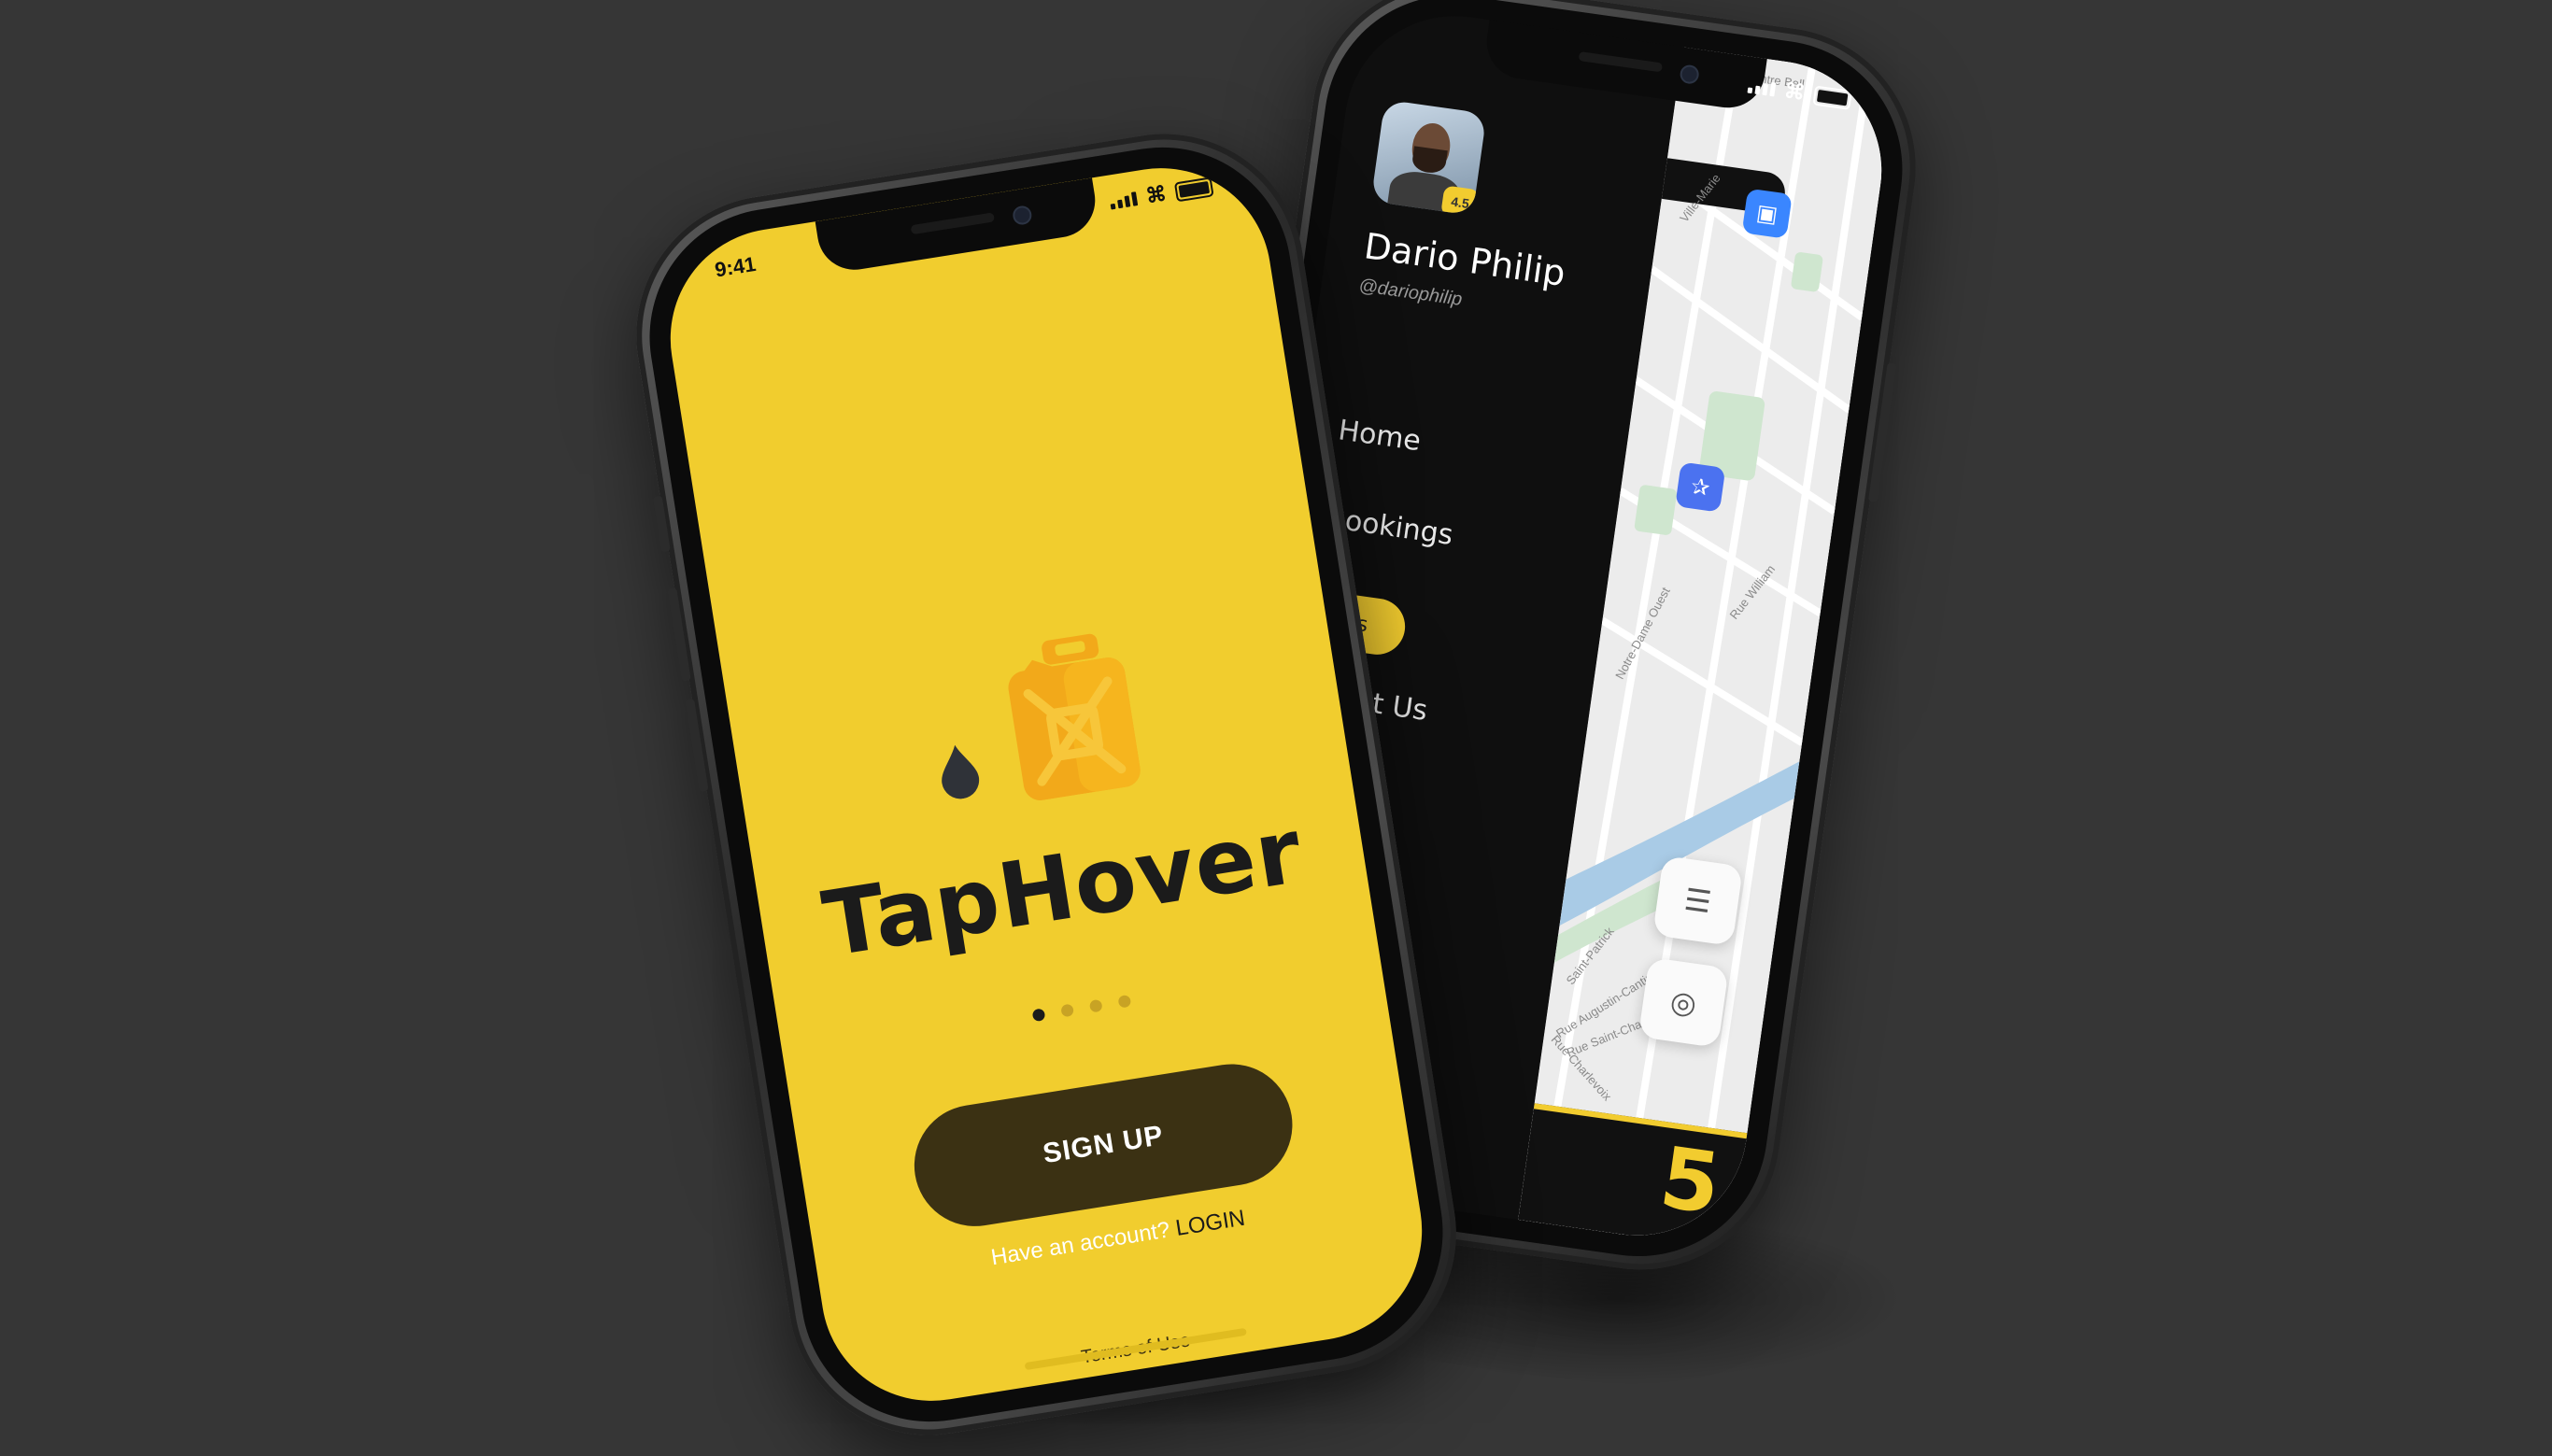  I want to click on status-time: 9:41, so click(735, 266).